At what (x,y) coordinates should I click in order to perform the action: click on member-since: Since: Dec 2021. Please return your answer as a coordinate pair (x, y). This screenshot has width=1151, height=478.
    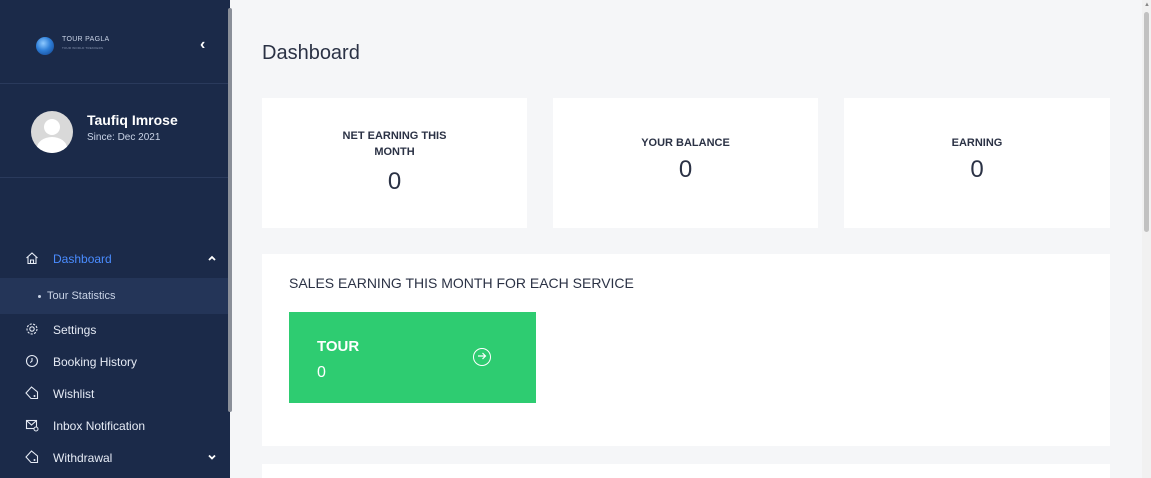
    Looking at the image, I should click on (124, 137).